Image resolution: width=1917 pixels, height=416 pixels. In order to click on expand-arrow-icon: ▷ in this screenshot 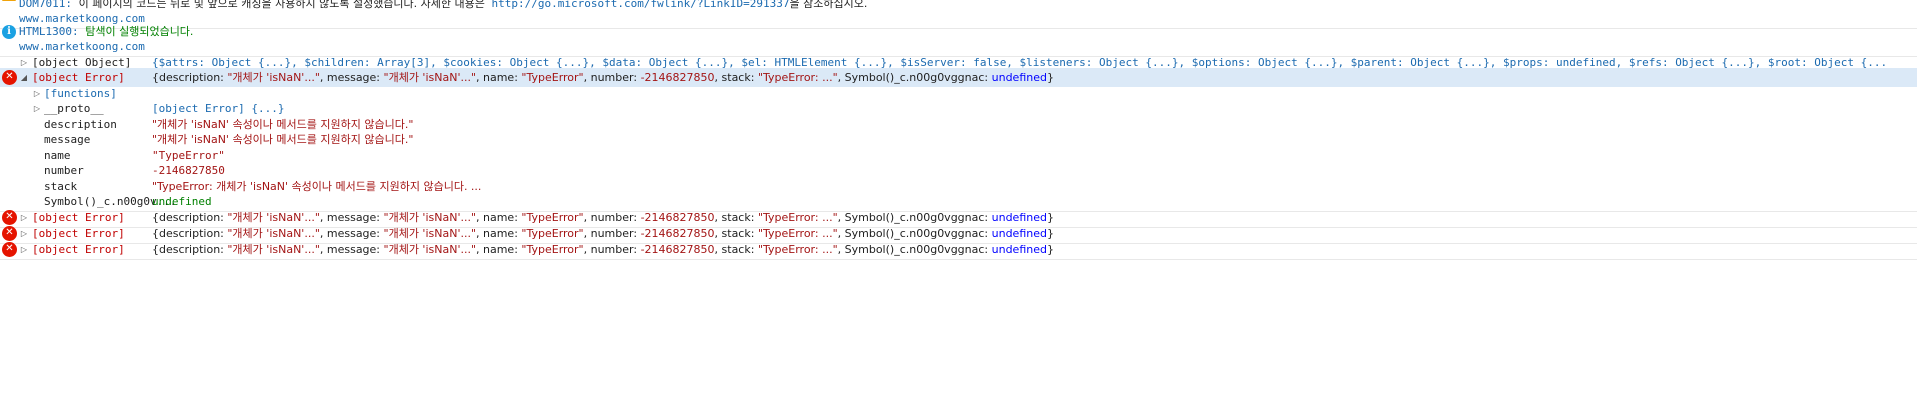, I will do `click(24, 249)`.